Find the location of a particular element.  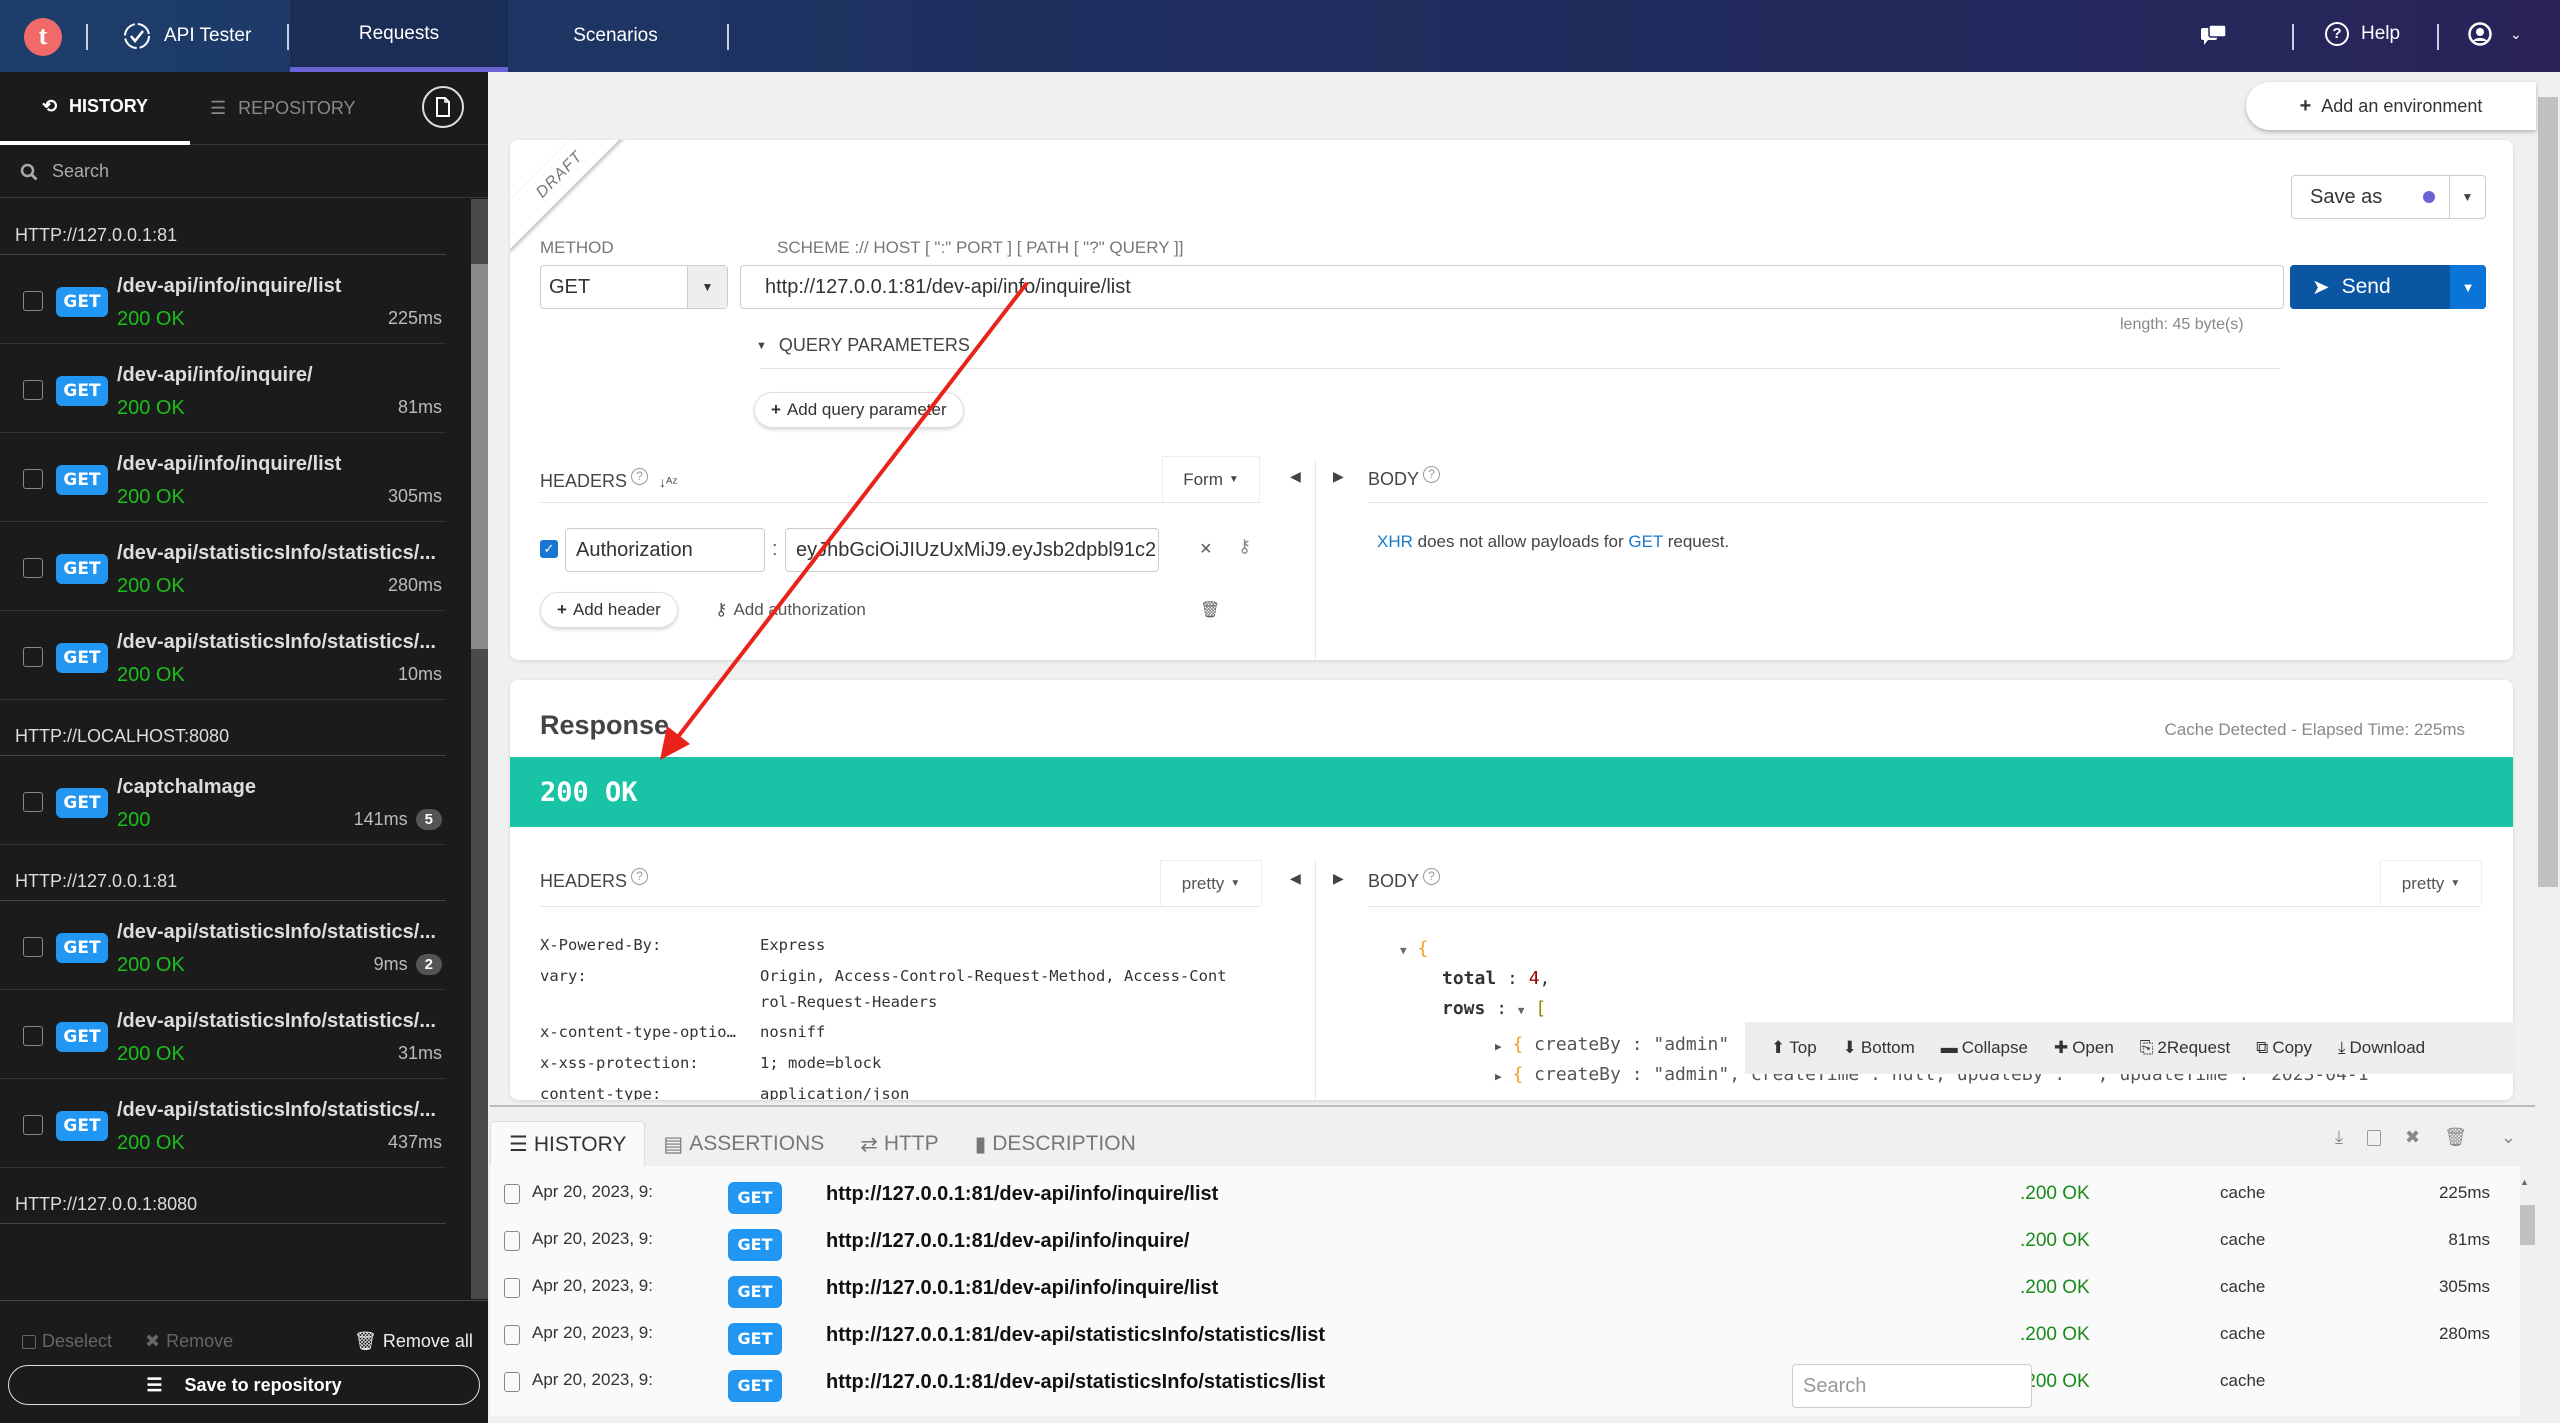

history-item: GET/dev-api/info/inquire/list 200 OK 225ms is located at coordinates (223, 299).